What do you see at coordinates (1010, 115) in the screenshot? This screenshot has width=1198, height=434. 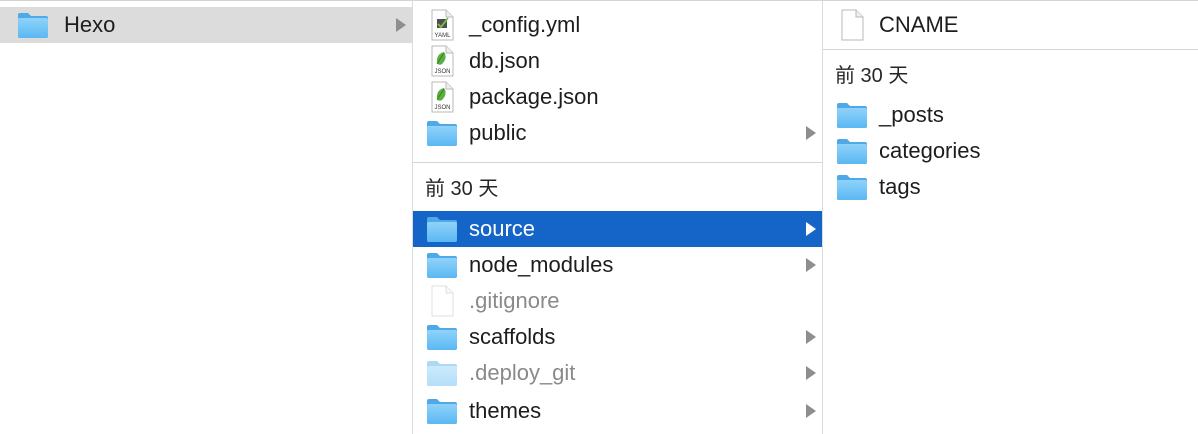 I see `list-item-posts: _posts` at bounding box center [1010, 115].